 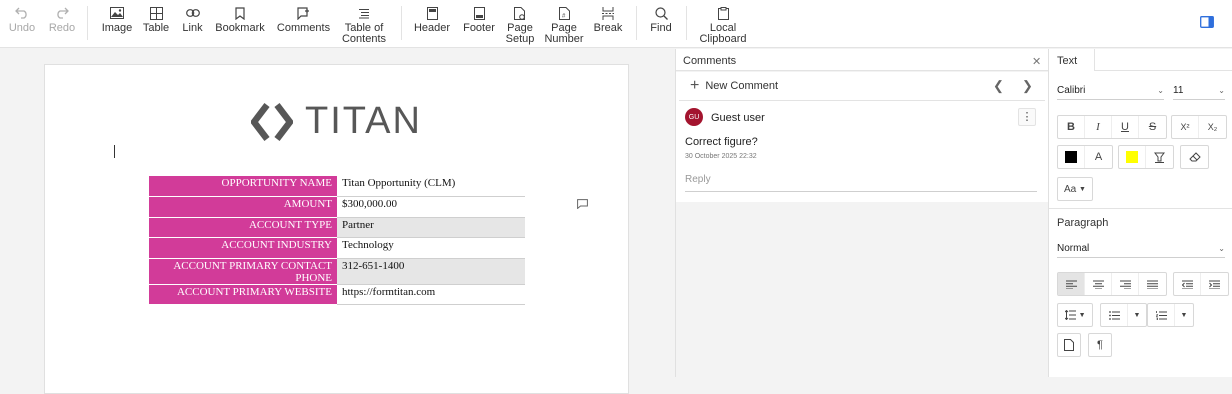 I want to click on indent-icon, so click(x=1214, y=284).